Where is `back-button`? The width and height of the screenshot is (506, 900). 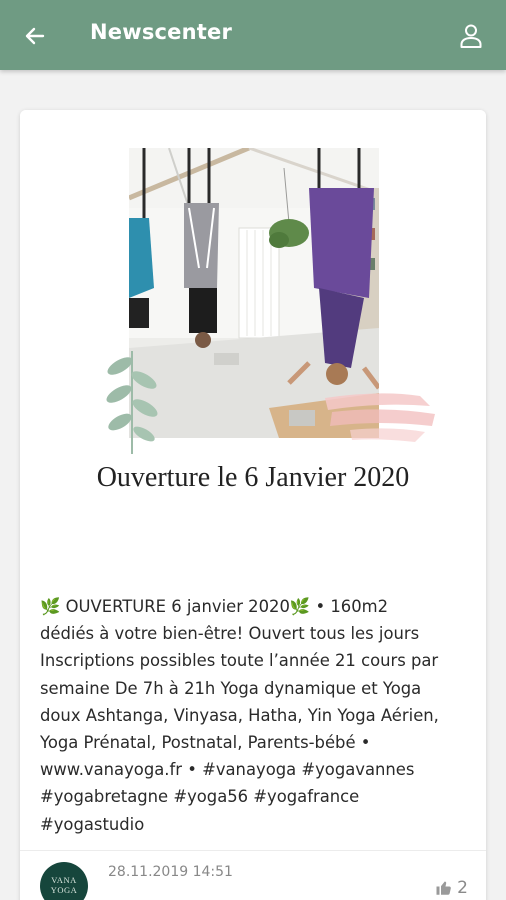 back-button is located at coordinates (35, 36).